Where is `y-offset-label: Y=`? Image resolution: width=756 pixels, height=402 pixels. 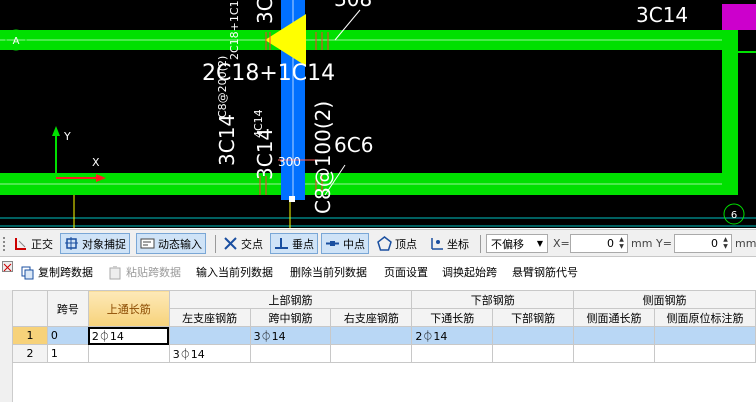 y-offset-label: Y= is located at coordinates (664, 243).